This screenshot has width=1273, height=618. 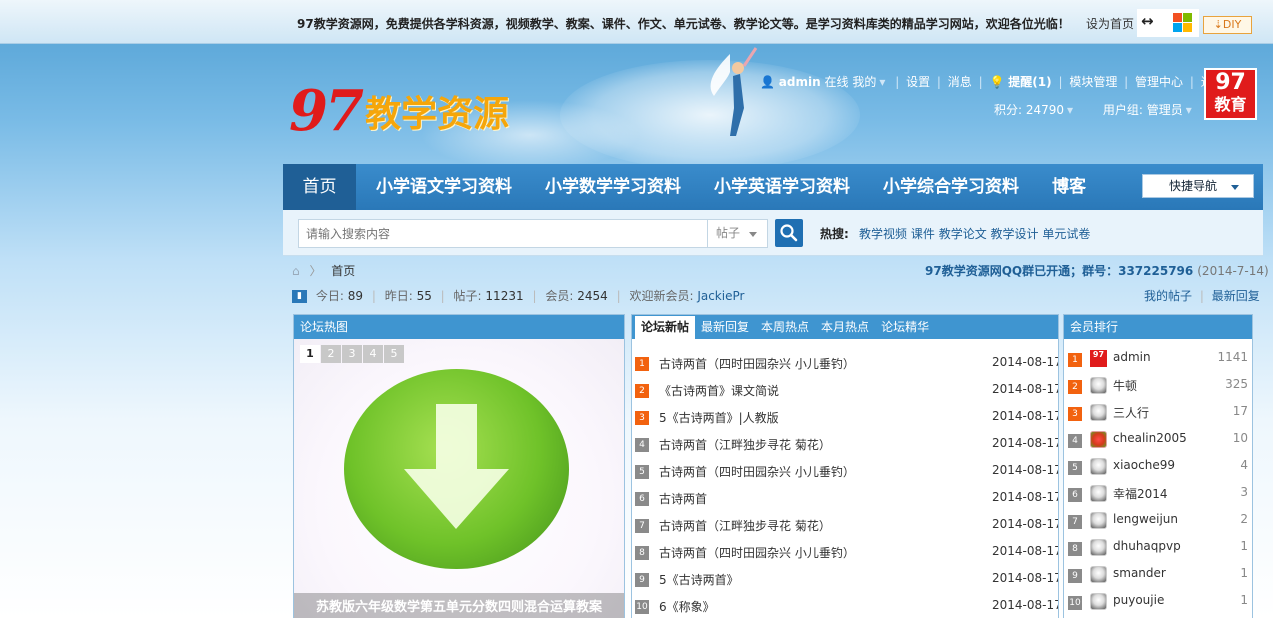 What do you see at coordinates (1159, 82) in the screenshot?
I see `admin-center-link: 管理中心` at bounding box center [1159, 82].